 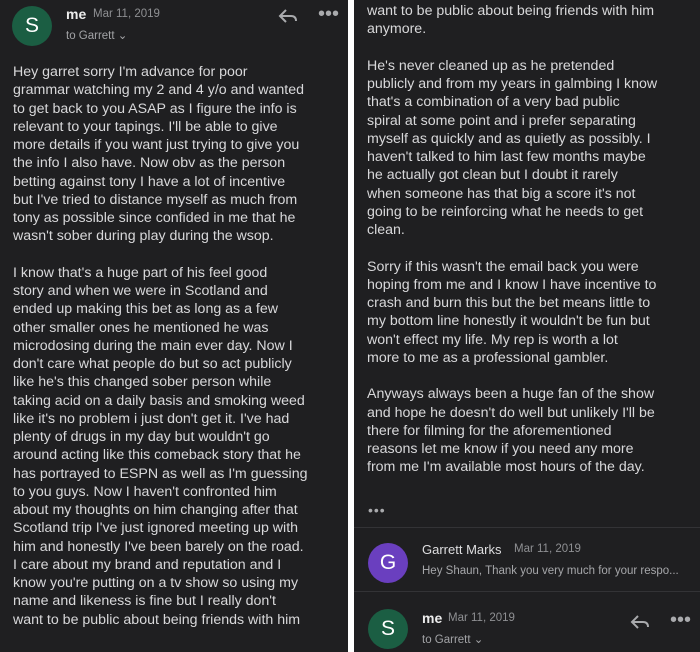 What do you see at coordinates (491, 65) in the screenshot?
I see `body-line: He's never cleaned up as he pretended` at bounding box center [491, 65].